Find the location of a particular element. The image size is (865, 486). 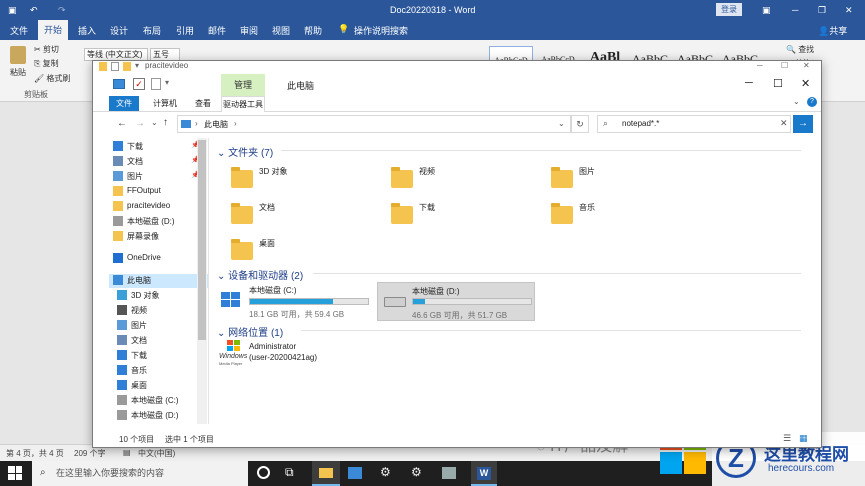

properties-icon is located at coordinates (115, 66).